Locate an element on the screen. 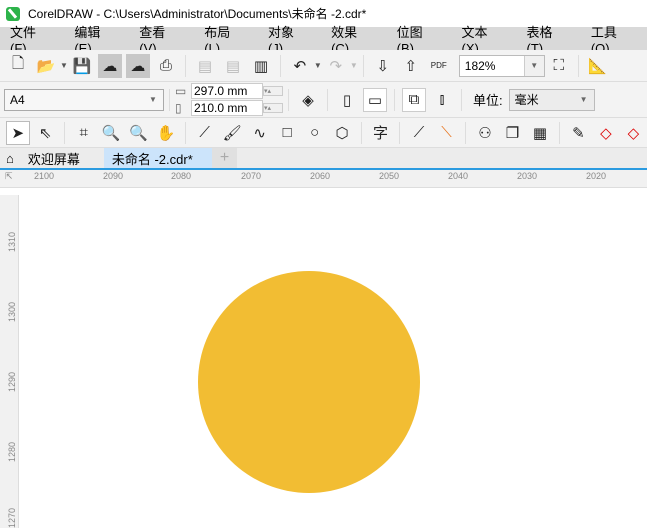 This screenshot has height=530, width=647. portrait-icon: ▯ is located at coordinates (347, 100).